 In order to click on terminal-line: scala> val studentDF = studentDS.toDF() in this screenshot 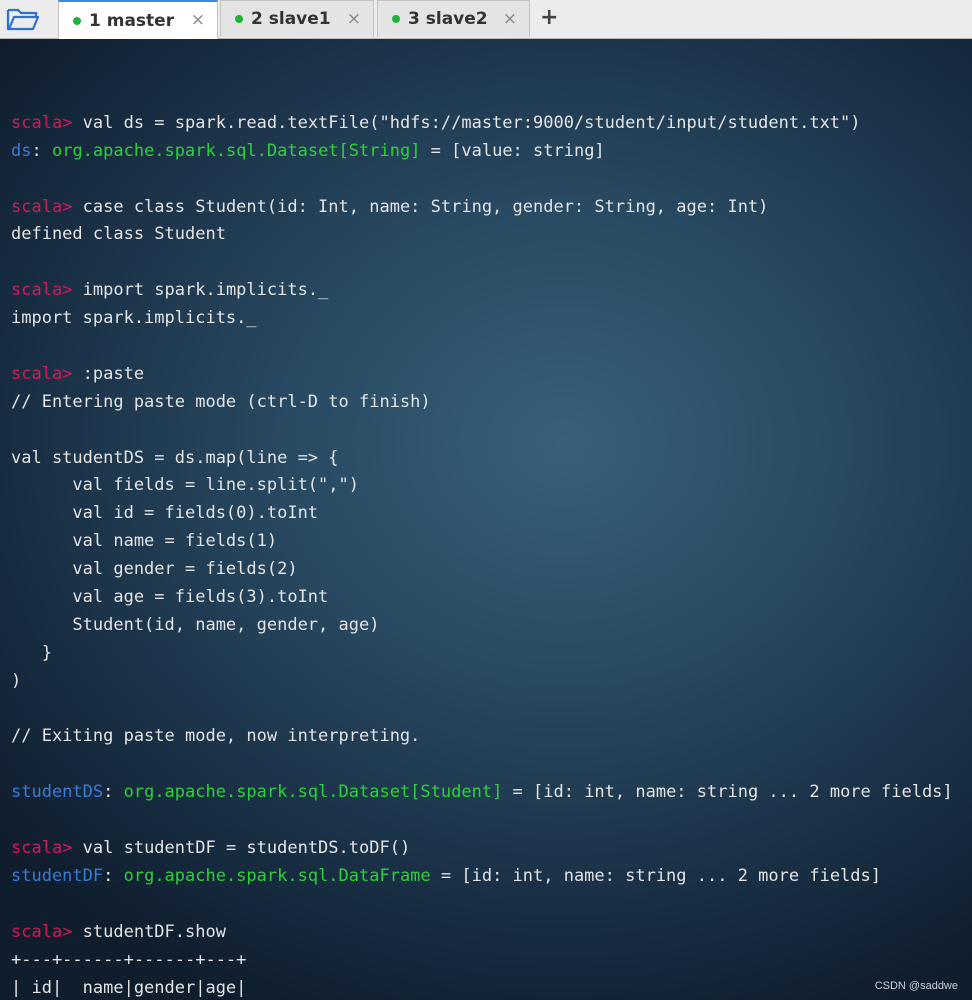, I will do `click(482, 849)`.